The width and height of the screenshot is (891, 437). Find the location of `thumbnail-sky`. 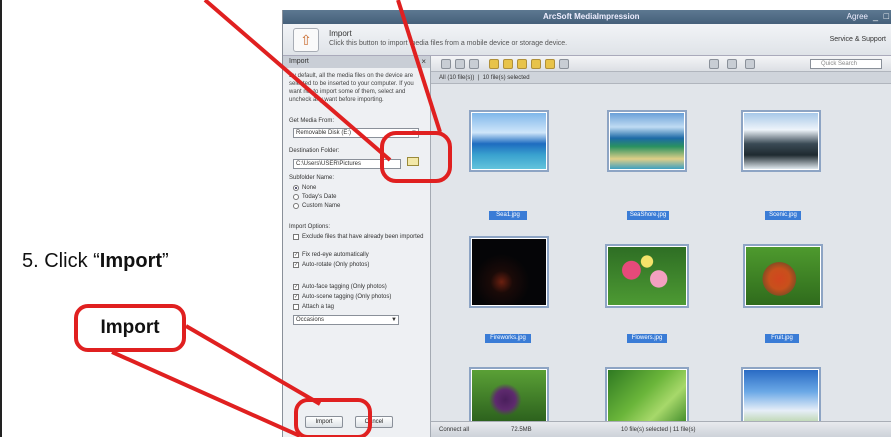

thumbnail-sky is located at coordinates (781, 397).